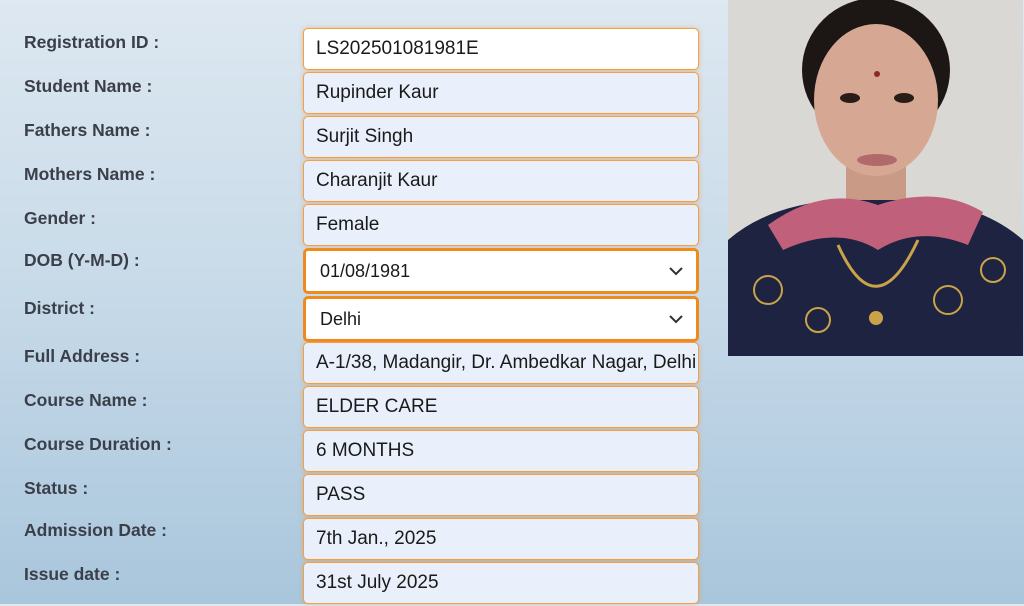  I want to click on registration-id-label: Registration ID :, so click(92, 42).